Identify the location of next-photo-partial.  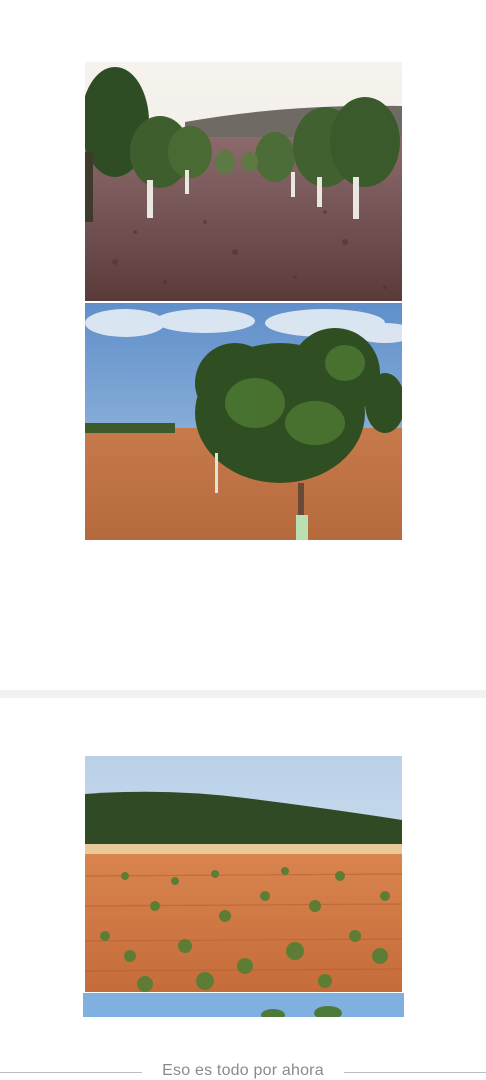
(243, 1005).